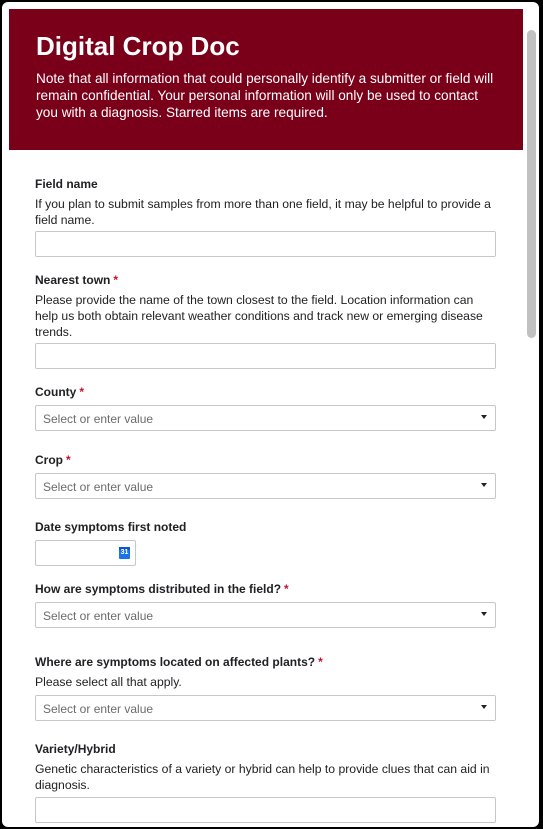 The height and width of the screenshot is (829, 543). I want to click on county-select: Select or enter value, so click(265, 418).